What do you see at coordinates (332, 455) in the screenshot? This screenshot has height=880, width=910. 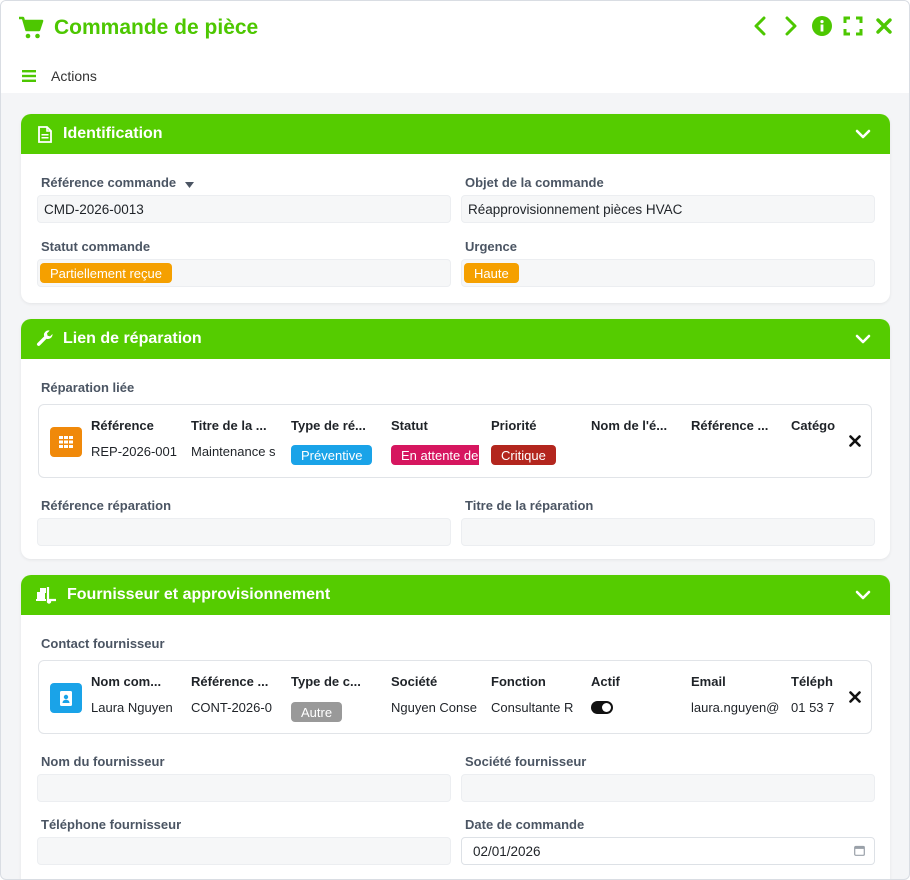 I see `type-badge: Préventive` at bounding box center [332, 455].